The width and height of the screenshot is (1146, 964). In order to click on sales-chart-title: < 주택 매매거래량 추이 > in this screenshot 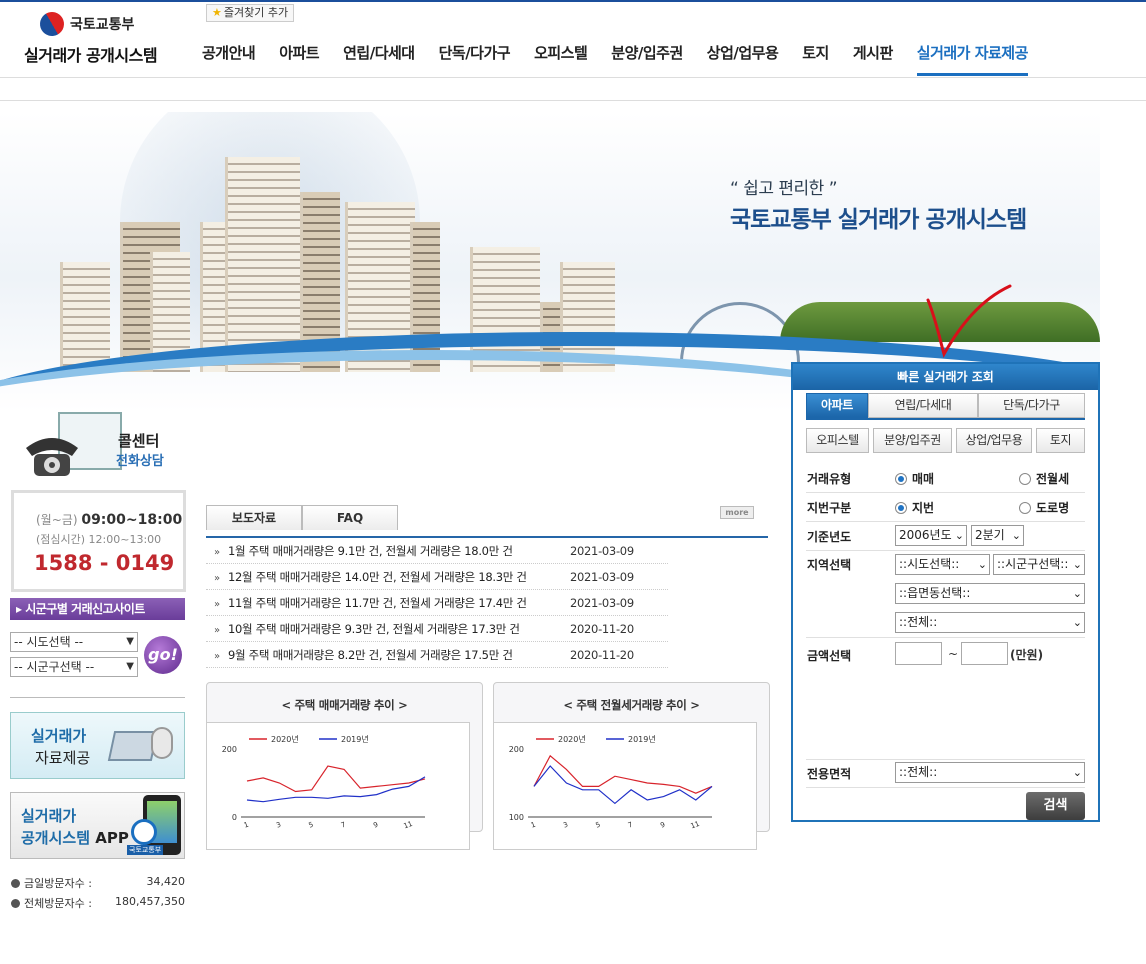, I will do `click(344, 705)`.